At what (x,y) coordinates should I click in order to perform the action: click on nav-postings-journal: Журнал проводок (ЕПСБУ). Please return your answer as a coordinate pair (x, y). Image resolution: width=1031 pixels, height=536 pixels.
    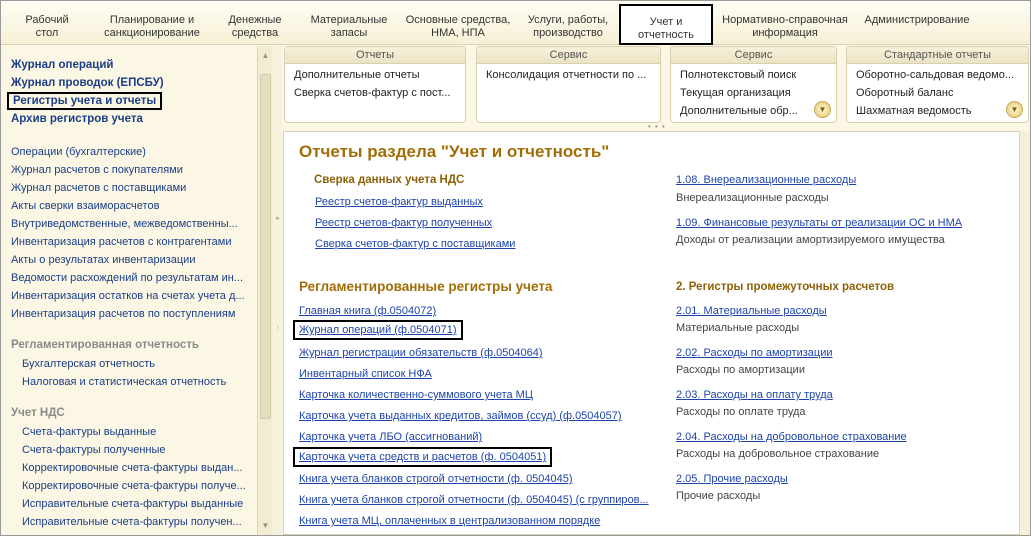
    Looking at the image, I should click on (87, 83).